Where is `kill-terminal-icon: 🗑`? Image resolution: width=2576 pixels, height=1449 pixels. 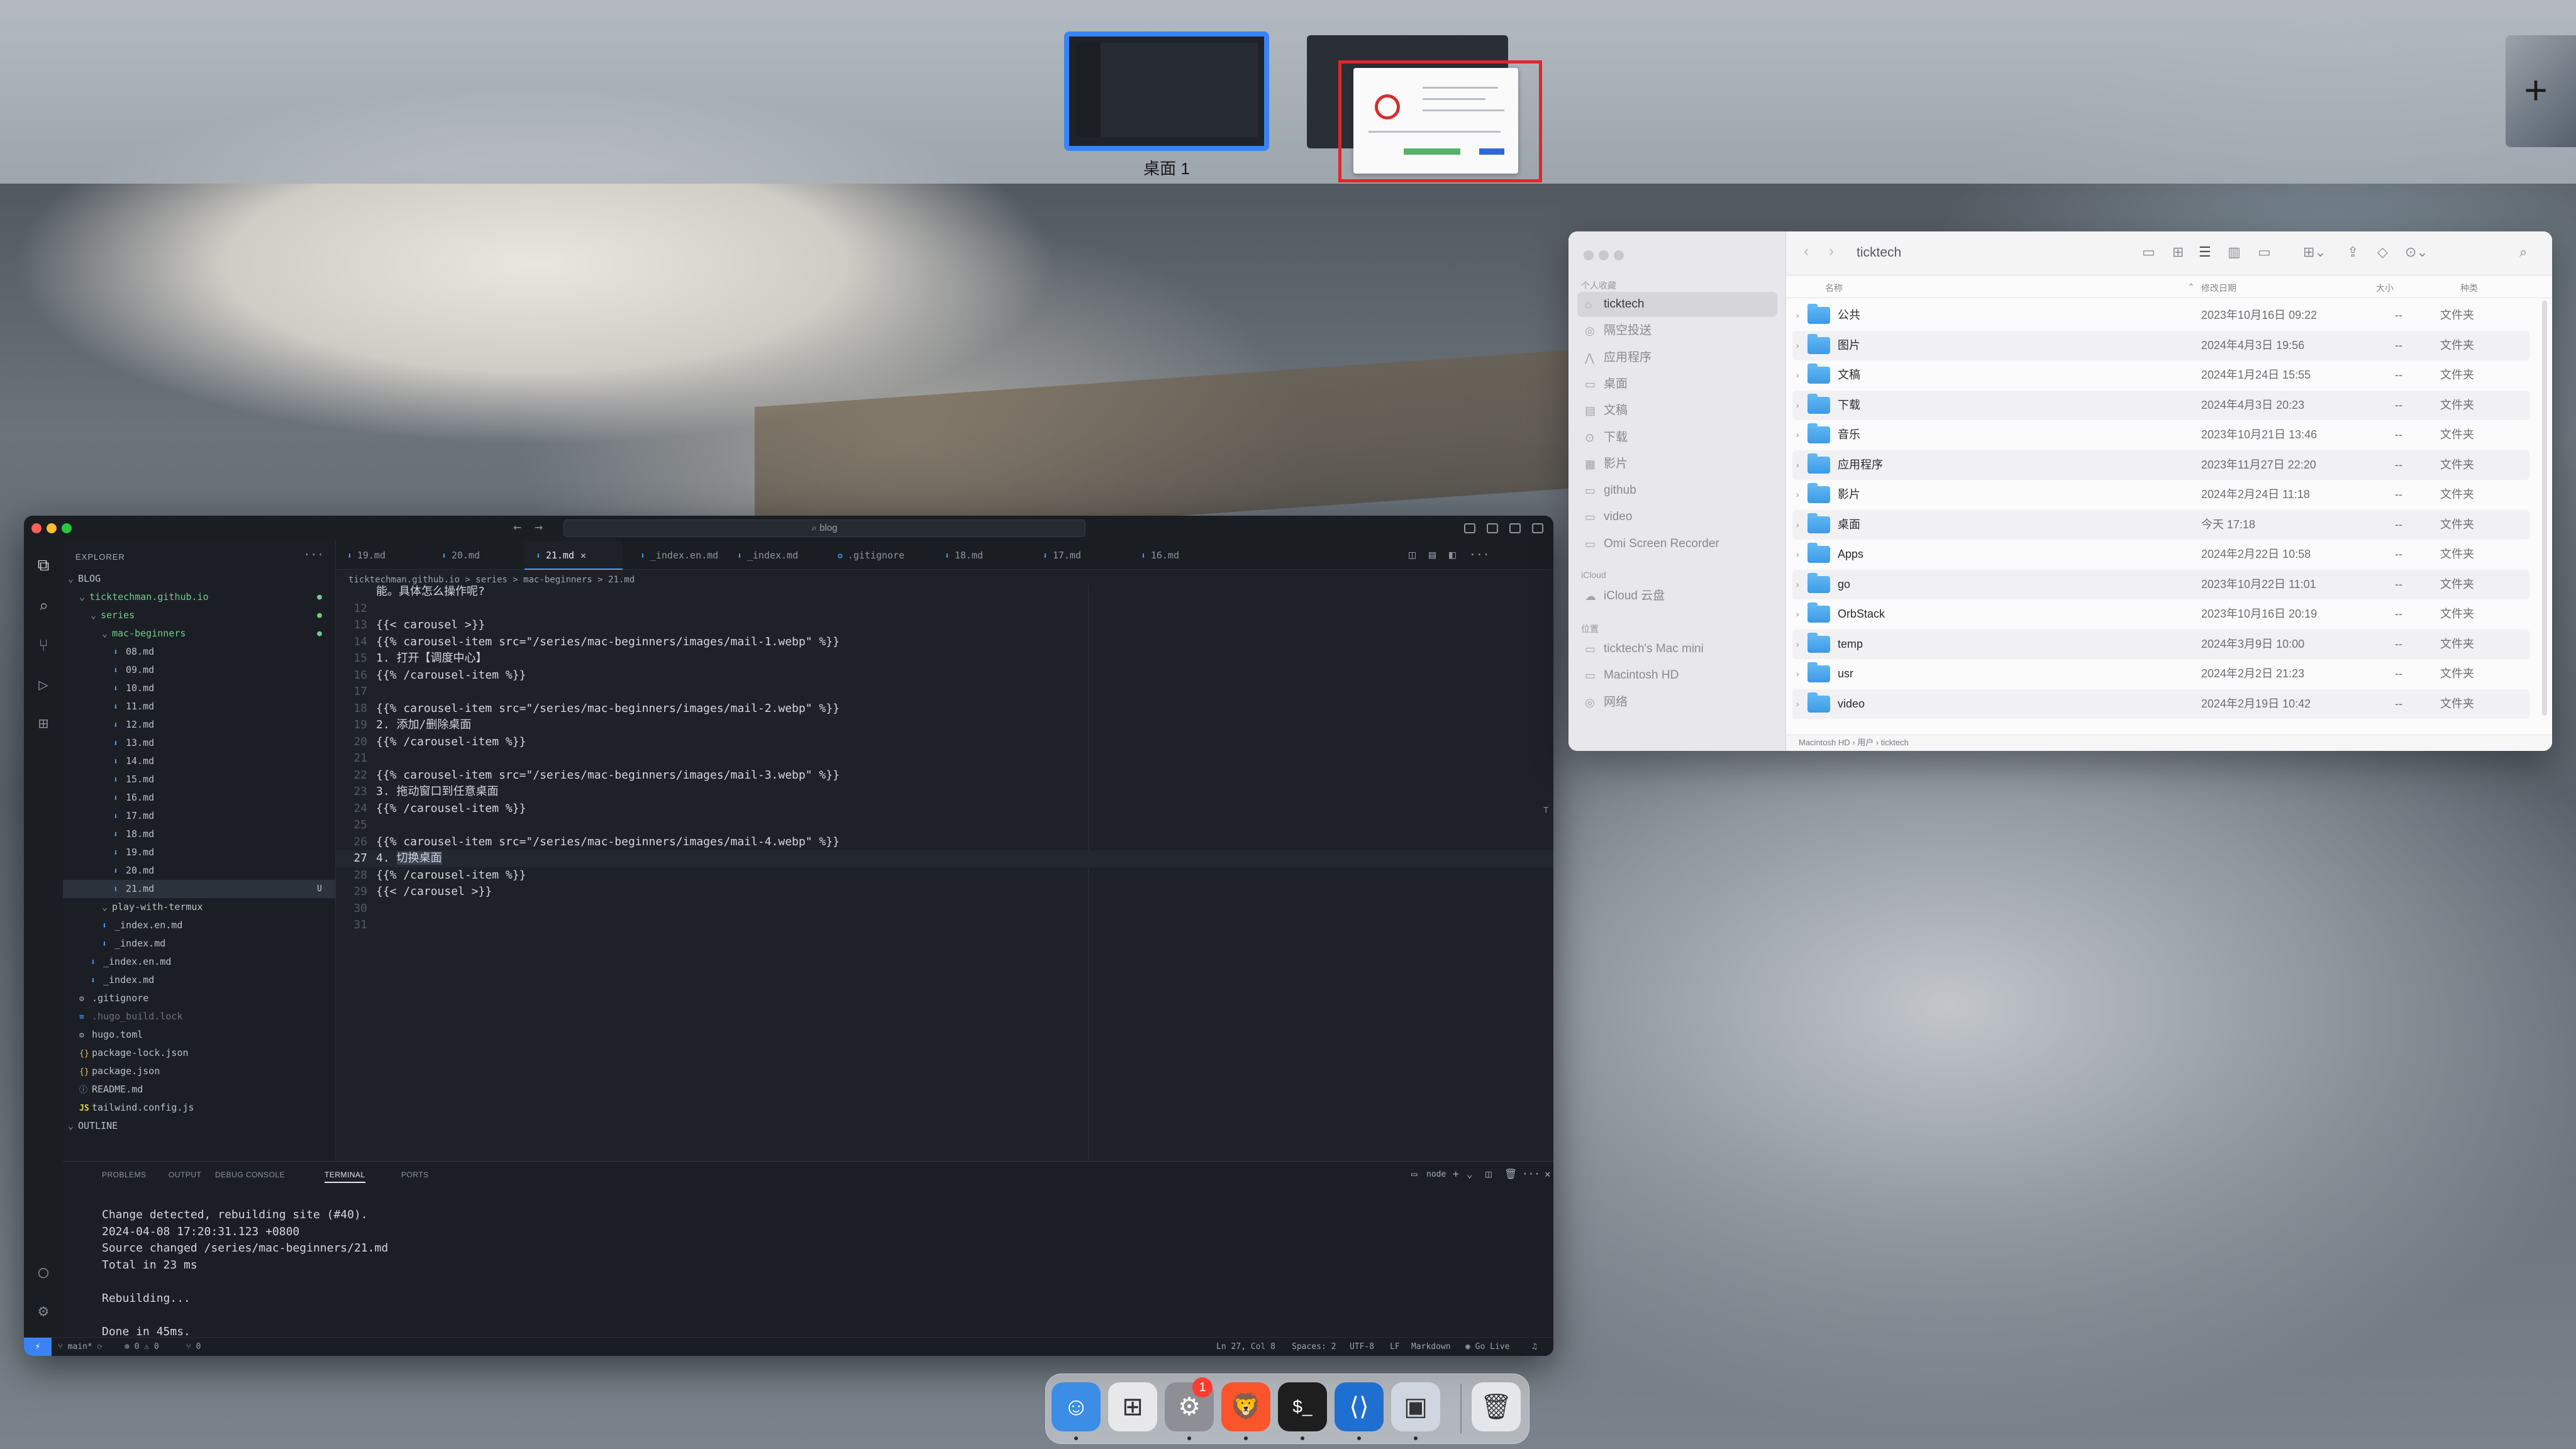 kill-terminal-icon: 🗑 is located at coordinates (1510, 1174).